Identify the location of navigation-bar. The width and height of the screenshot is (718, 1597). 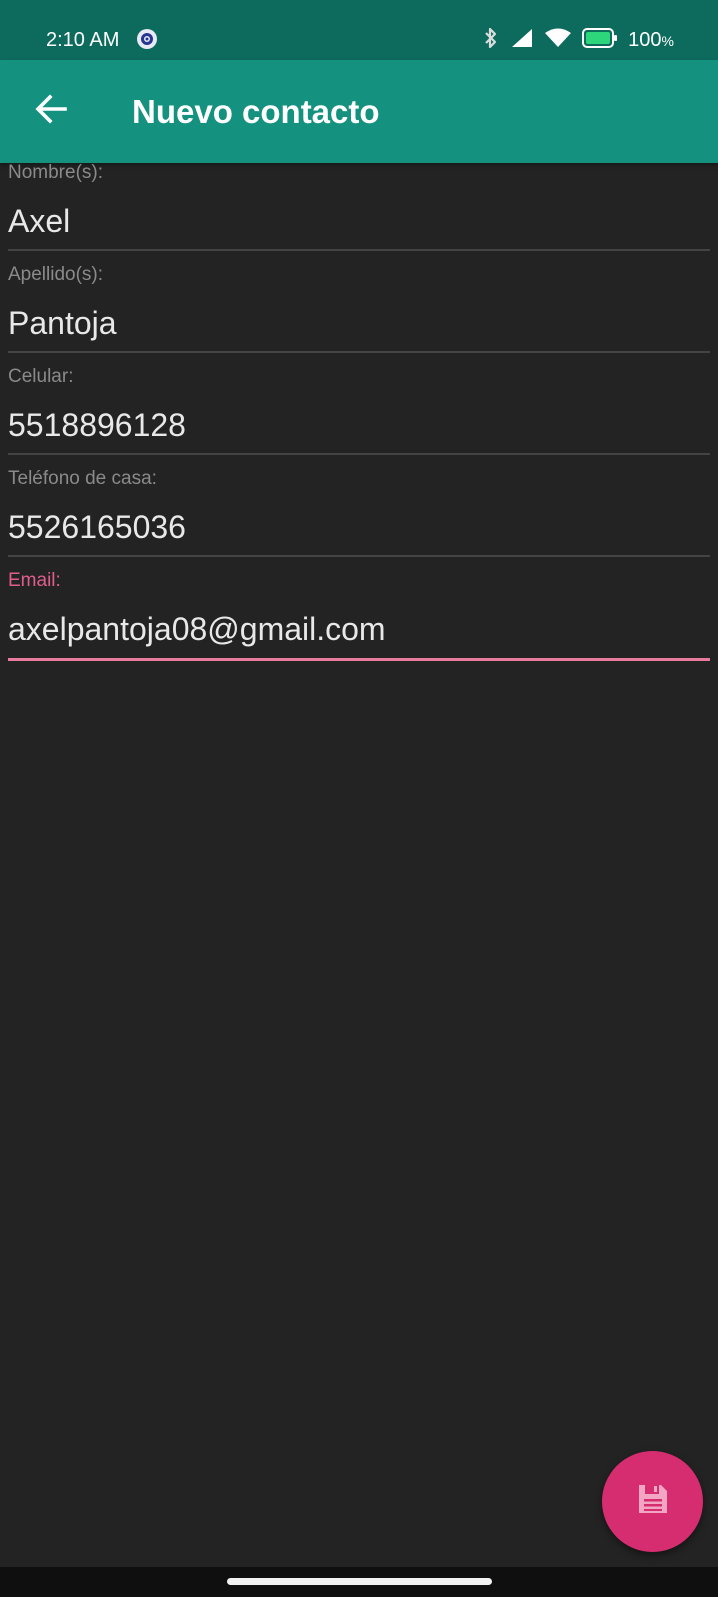
(359, 1582).